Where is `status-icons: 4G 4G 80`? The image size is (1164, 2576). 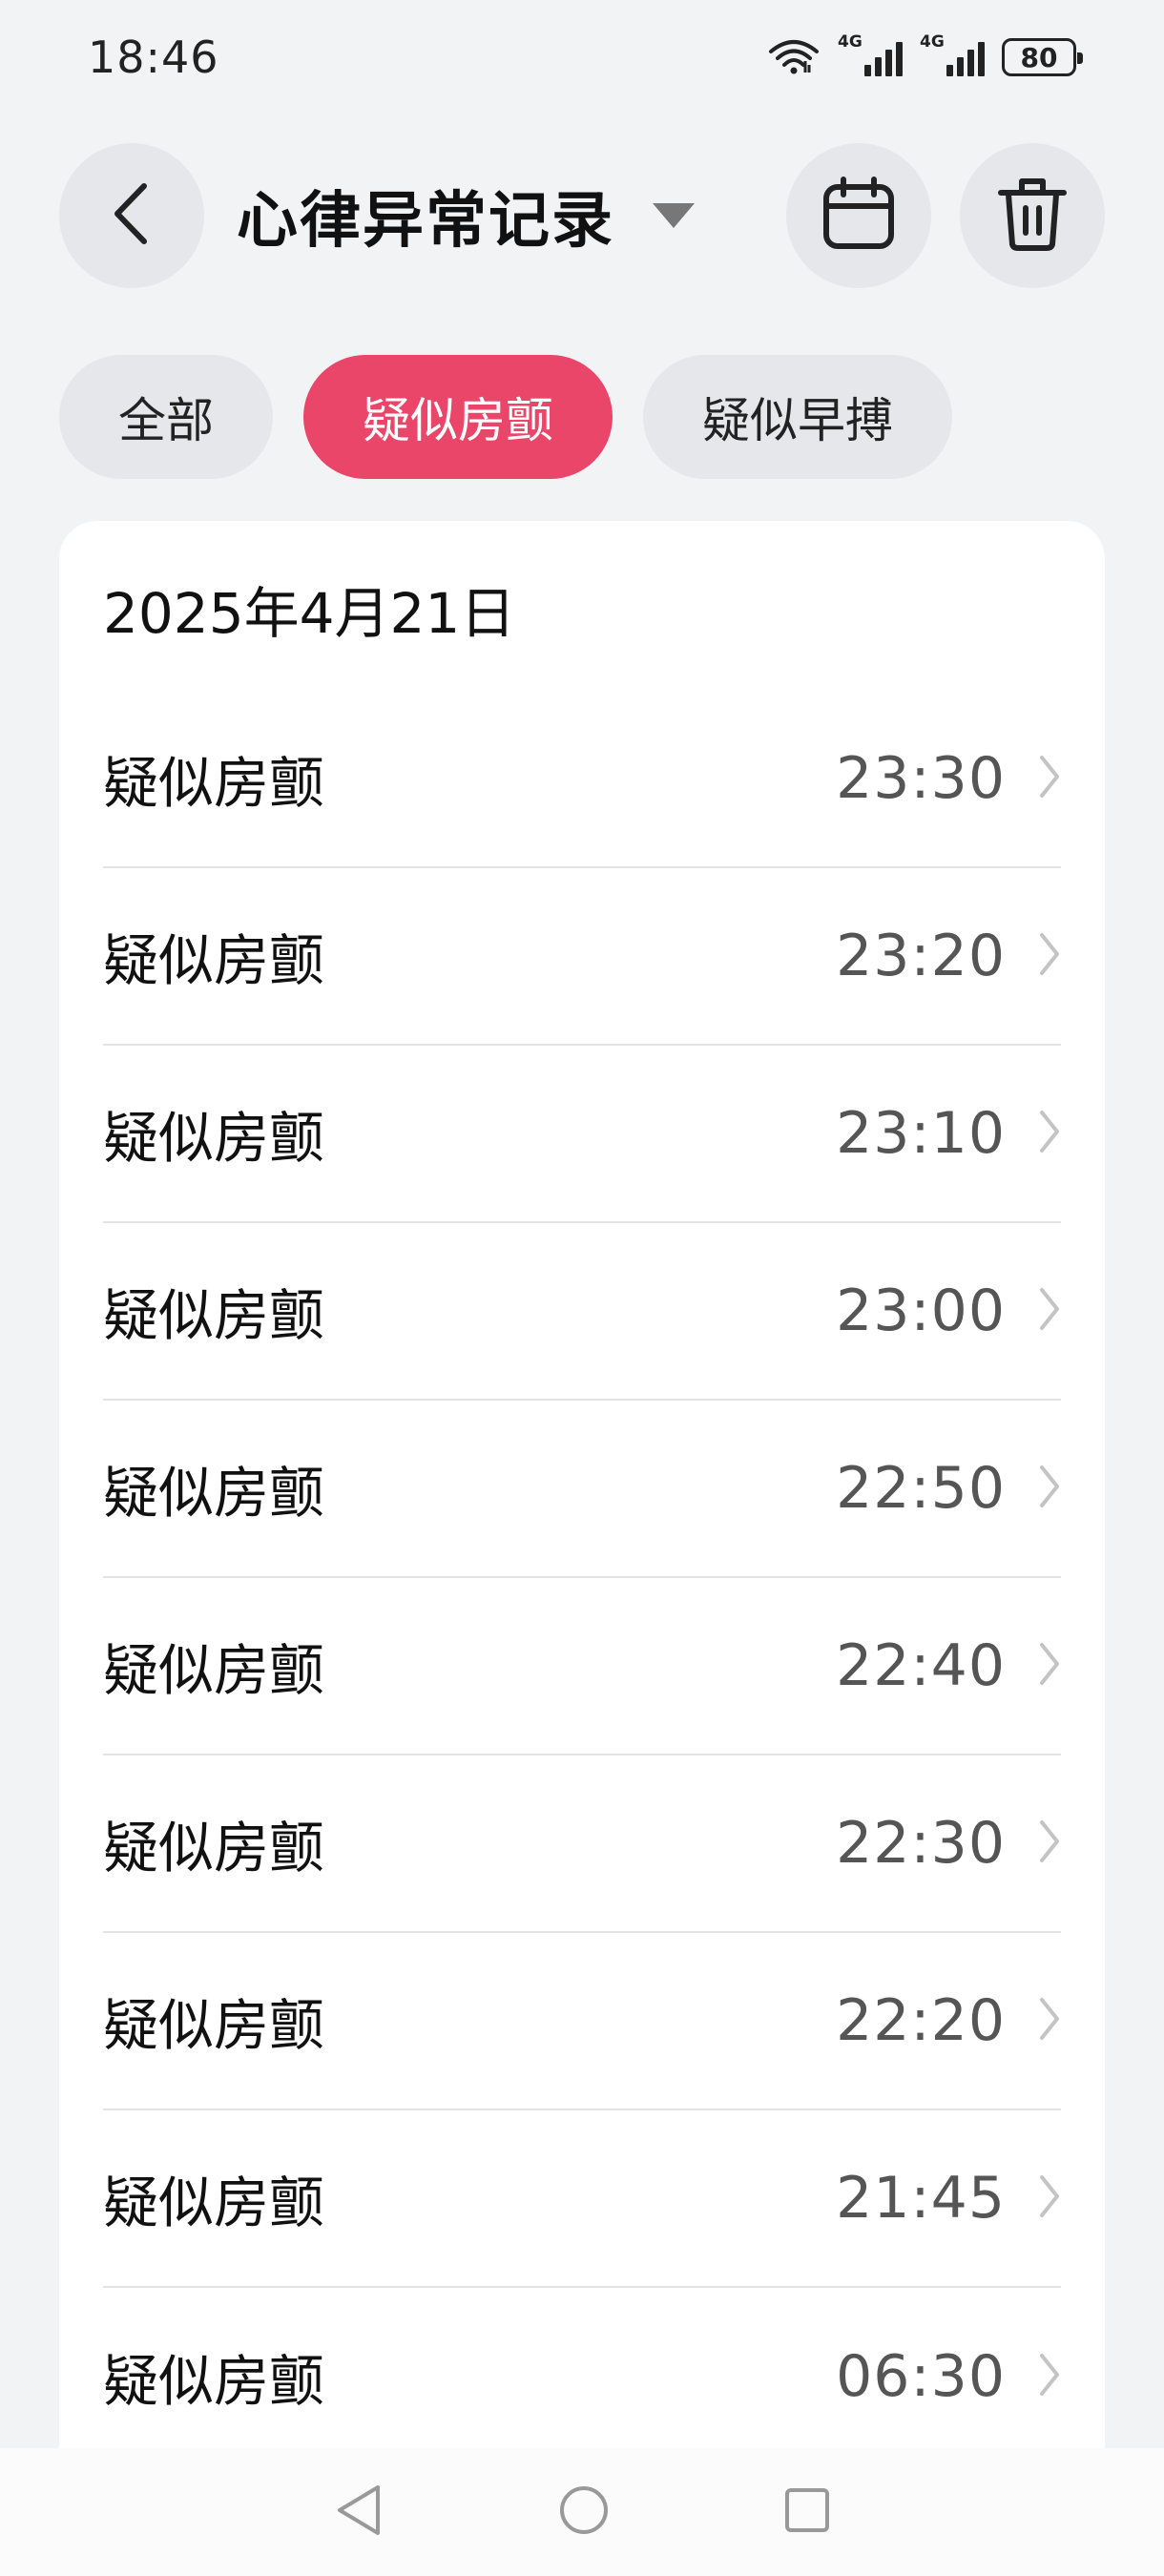
status-icons: 4G 4G 80 is located at coordinates (925, 55).